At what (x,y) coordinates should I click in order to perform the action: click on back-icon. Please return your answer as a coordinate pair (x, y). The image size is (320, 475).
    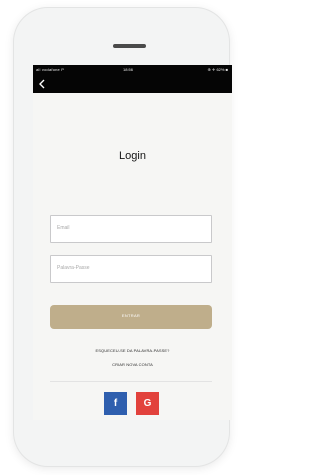
    Looking at the image, I should click on (42, 84).